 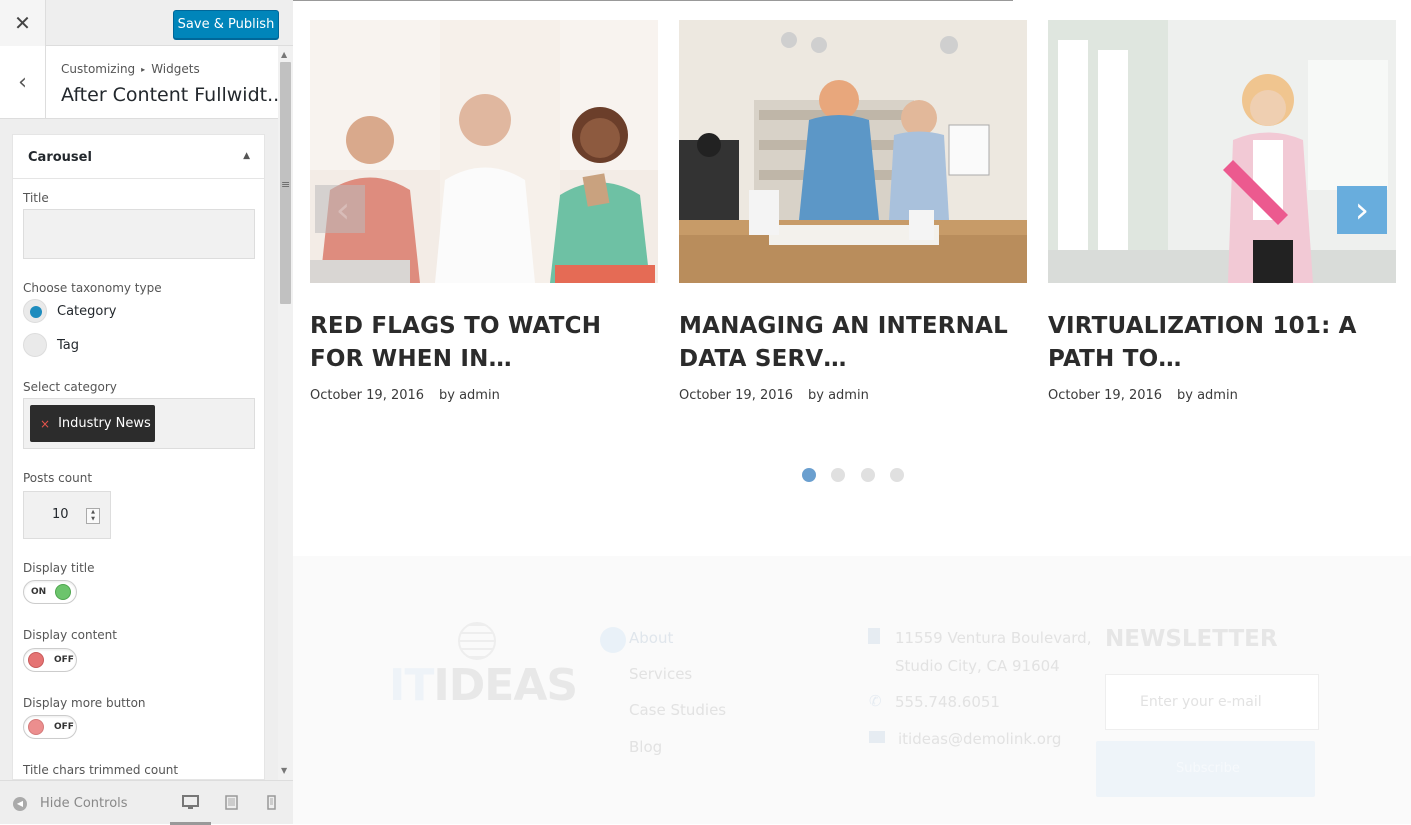 What do you see at coordinates (1105, 395) in the screenshot?
I see `post-date-3: October 19, 2016` at bounding box center [1105, 395].